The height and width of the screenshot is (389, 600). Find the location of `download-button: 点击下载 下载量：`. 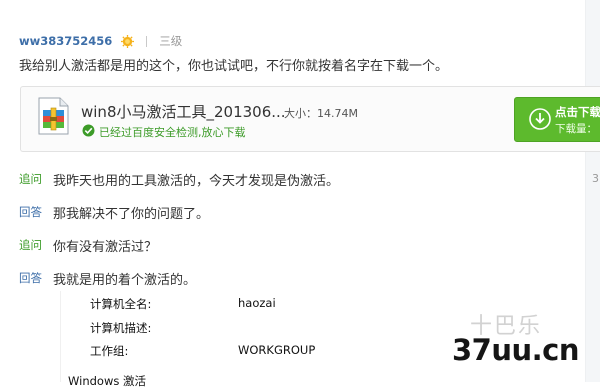

download-button: 点击下载 下载量： is located at coordinates (557, 119).